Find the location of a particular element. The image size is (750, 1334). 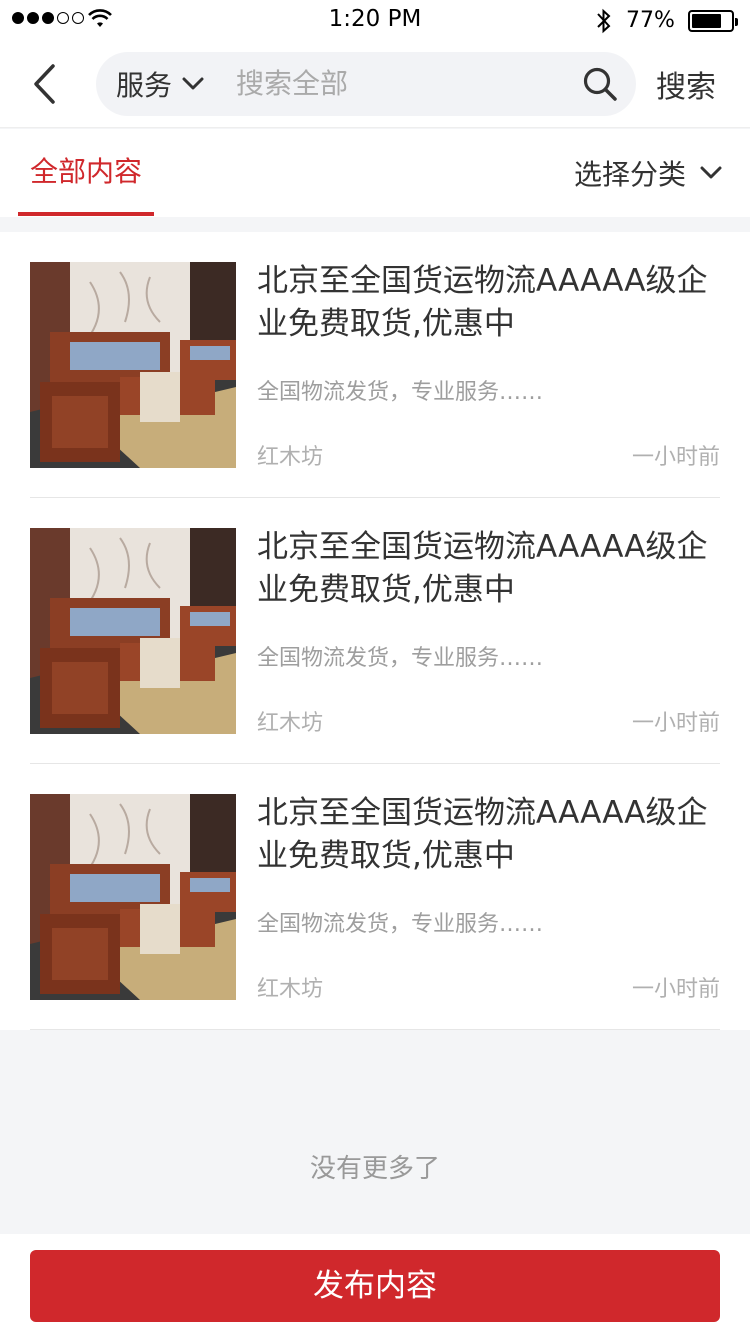

chevron-left-icon is located at coordinates (44, 84).